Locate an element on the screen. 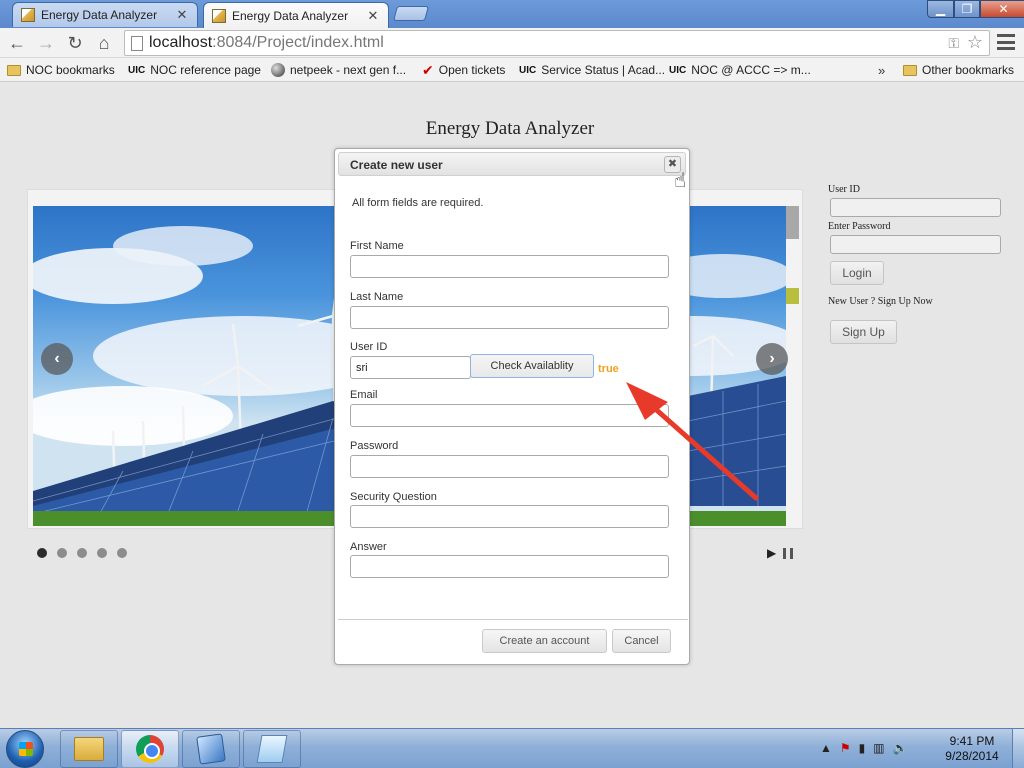  first-name-label: First Name is located at coordinates (377, 246).